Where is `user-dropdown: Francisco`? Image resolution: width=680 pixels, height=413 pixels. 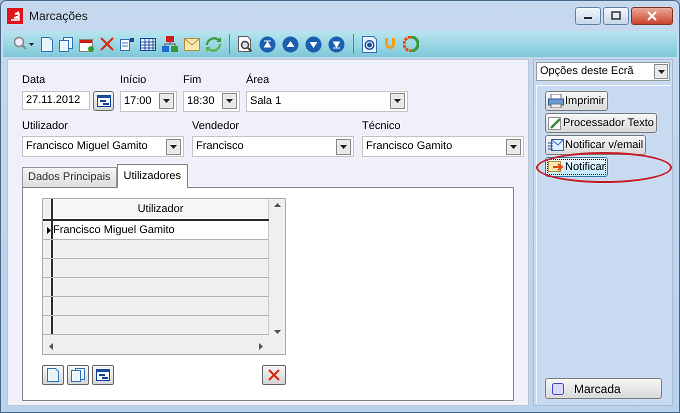
user-dropdown: Francisco is located at coordinates (273, 146).